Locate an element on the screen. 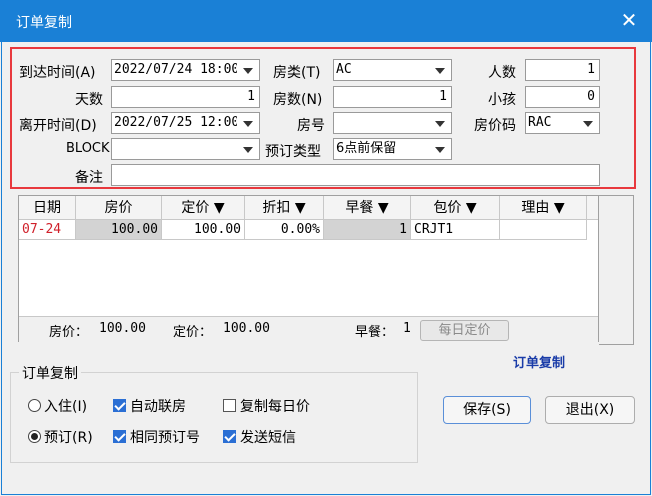 The width and height of the screenshot is (652, 496). save-button: 保存(S) is located at coordinates (487, 410).